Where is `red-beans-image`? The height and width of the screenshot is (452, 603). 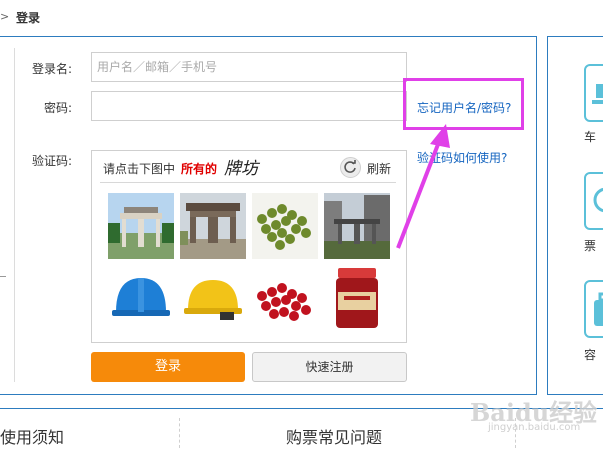 red-beans-image is located at coordinates (285, 299).